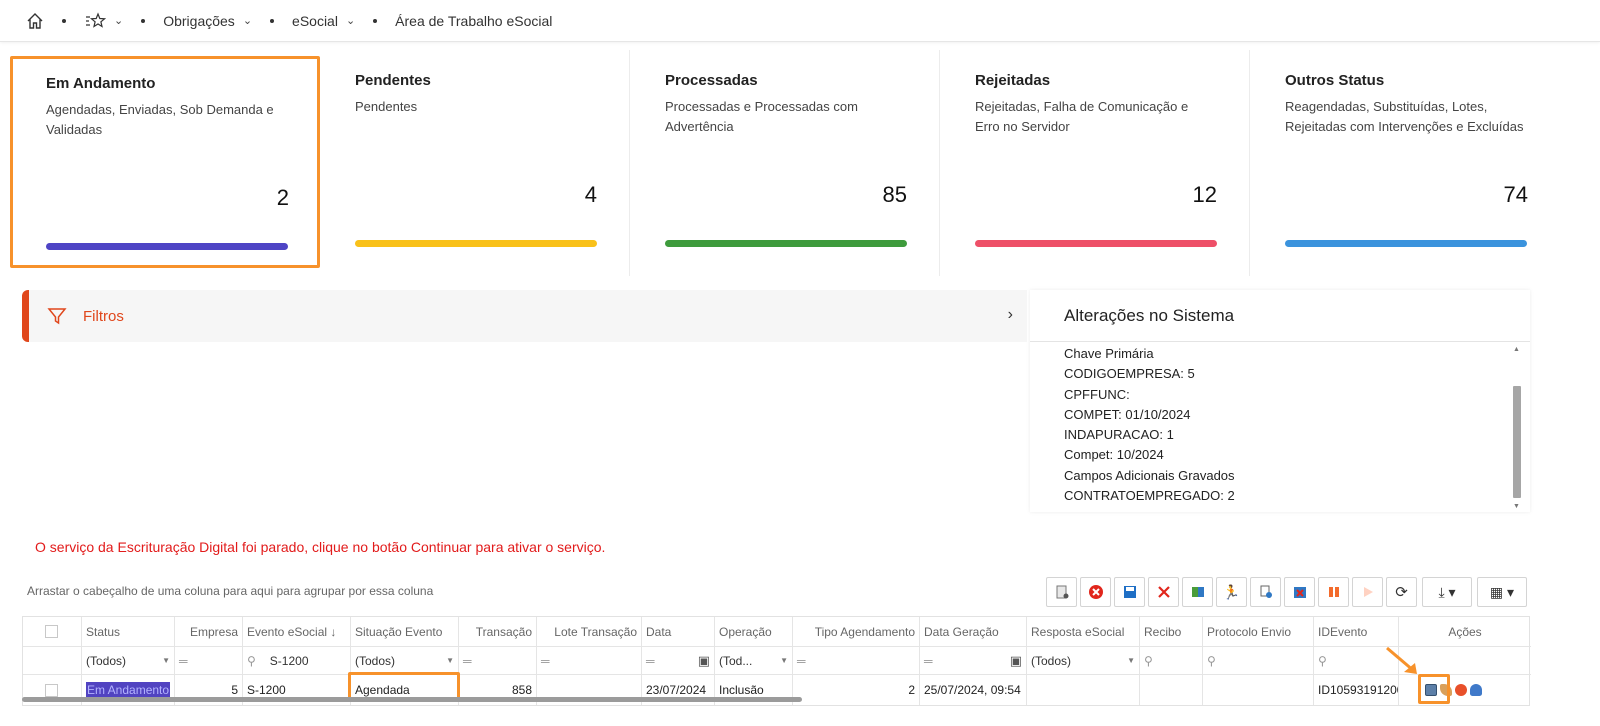 The image size is (1600, 726). Describe the element at coordinates (973, 660) in the screenshot. I see `data-geracao-filter: ═ ▣` at that location.